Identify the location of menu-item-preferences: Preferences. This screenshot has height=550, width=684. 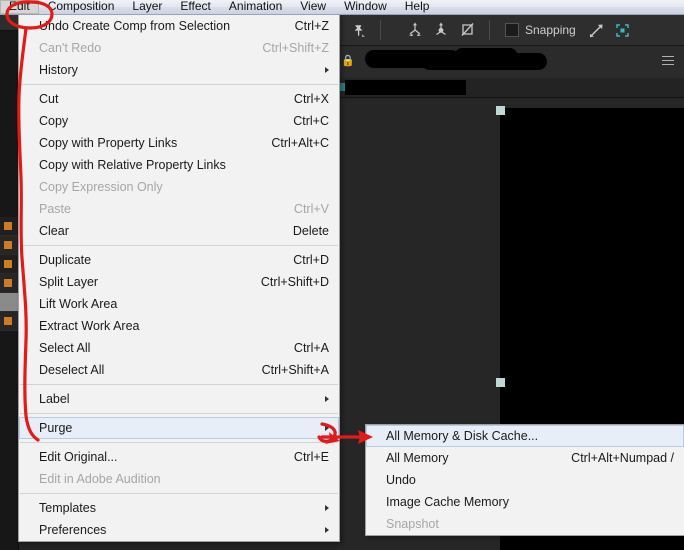
(179, 530).